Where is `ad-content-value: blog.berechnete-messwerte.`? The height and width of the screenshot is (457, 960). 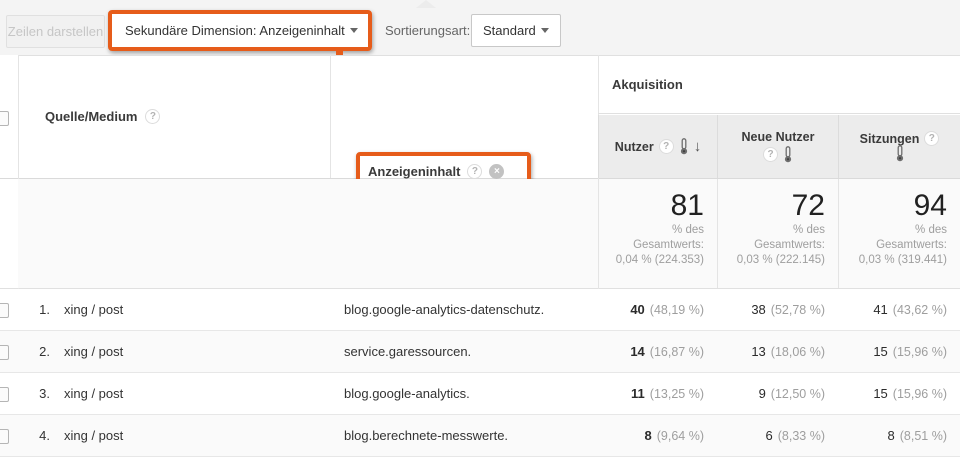 ad-content-value: blog.berechnete-messwerte. is located at coordinates (426, 435).